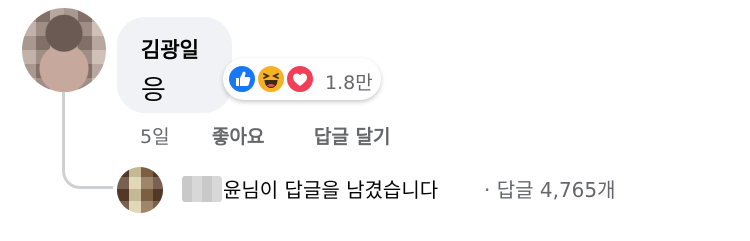  What do you see at coordinates (242, 79) in the screenshot?
I see `like-icon` at bounding box center [242, 79].